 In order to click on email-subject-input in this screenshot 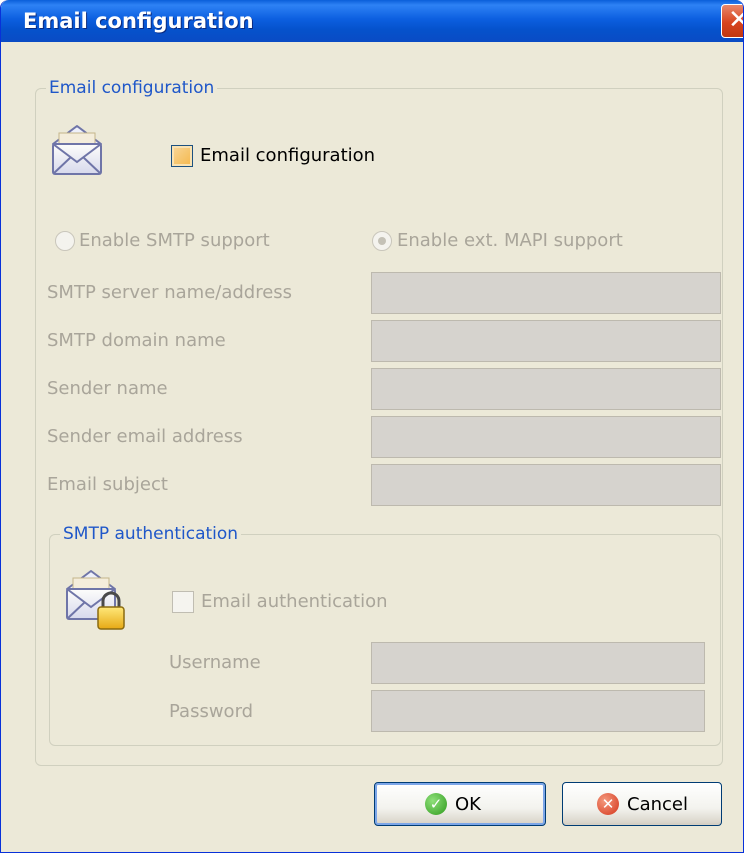, I will do `click(546, 485)`.